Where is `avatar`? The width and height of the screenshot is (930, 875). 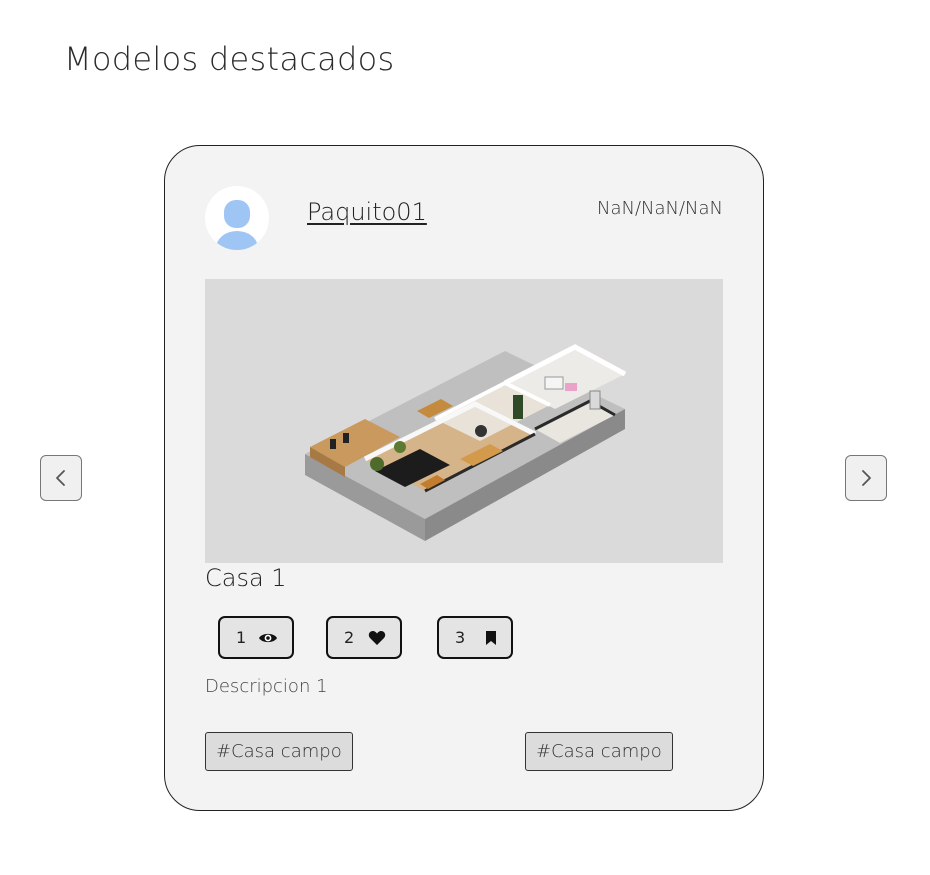
avatar is located at coordinates (237, 218).